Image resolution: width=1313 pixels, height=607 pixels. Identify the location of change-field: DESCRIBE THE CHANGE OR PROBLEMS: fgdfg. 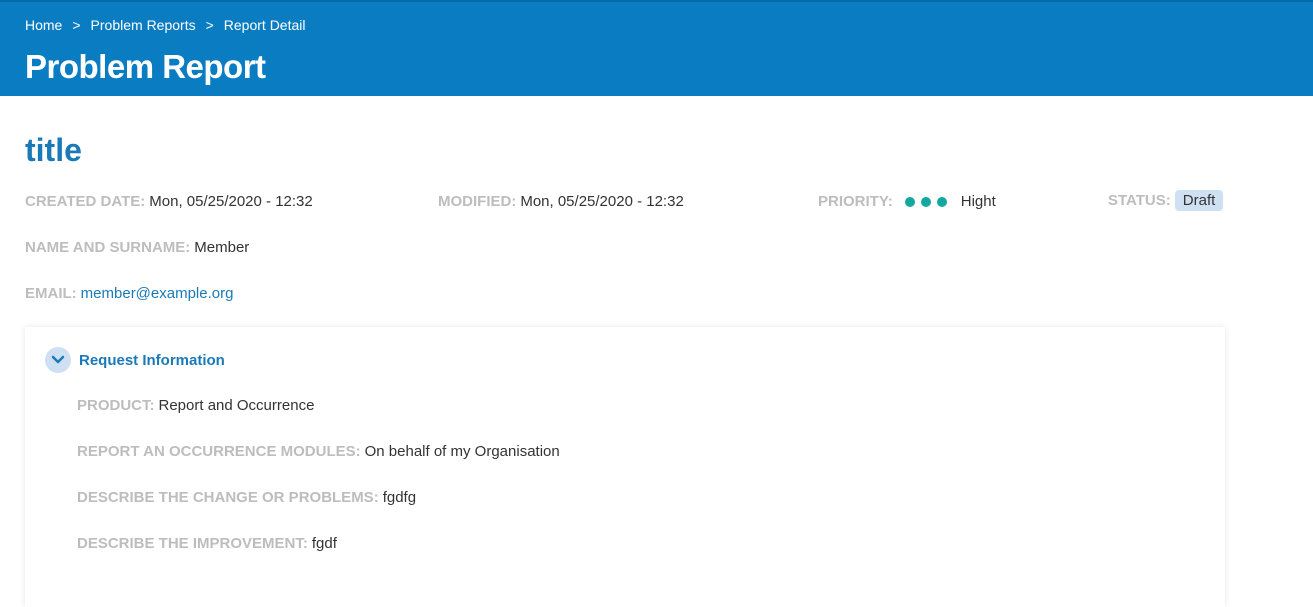
(246, 497).